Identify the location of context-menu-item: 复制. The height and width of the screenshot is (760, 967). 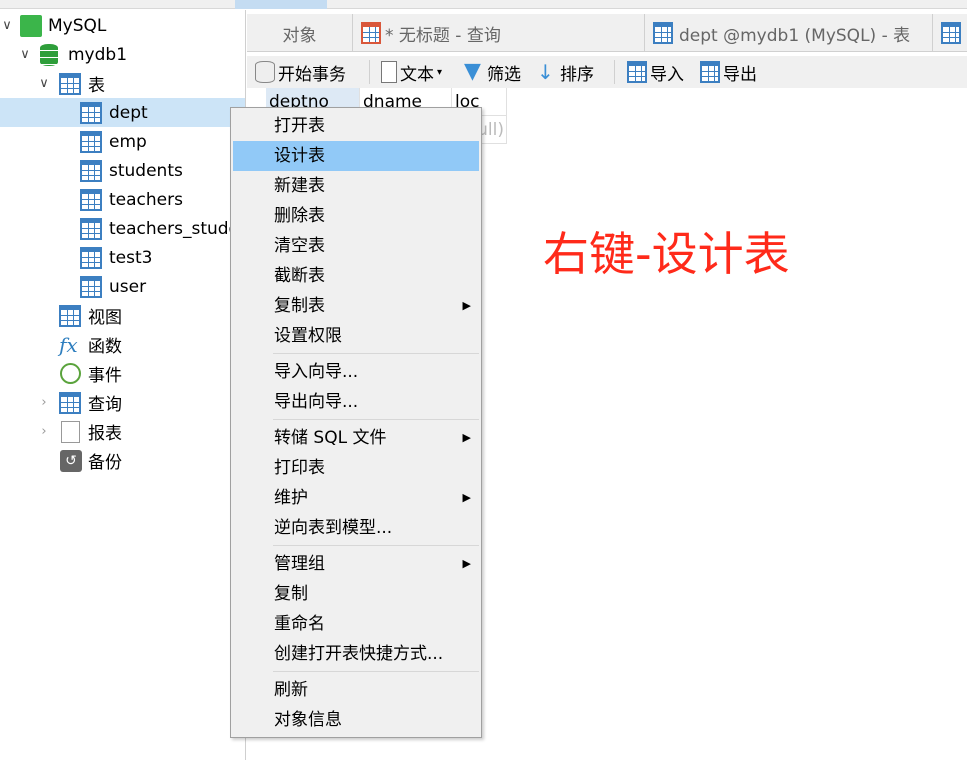
(356, 594).